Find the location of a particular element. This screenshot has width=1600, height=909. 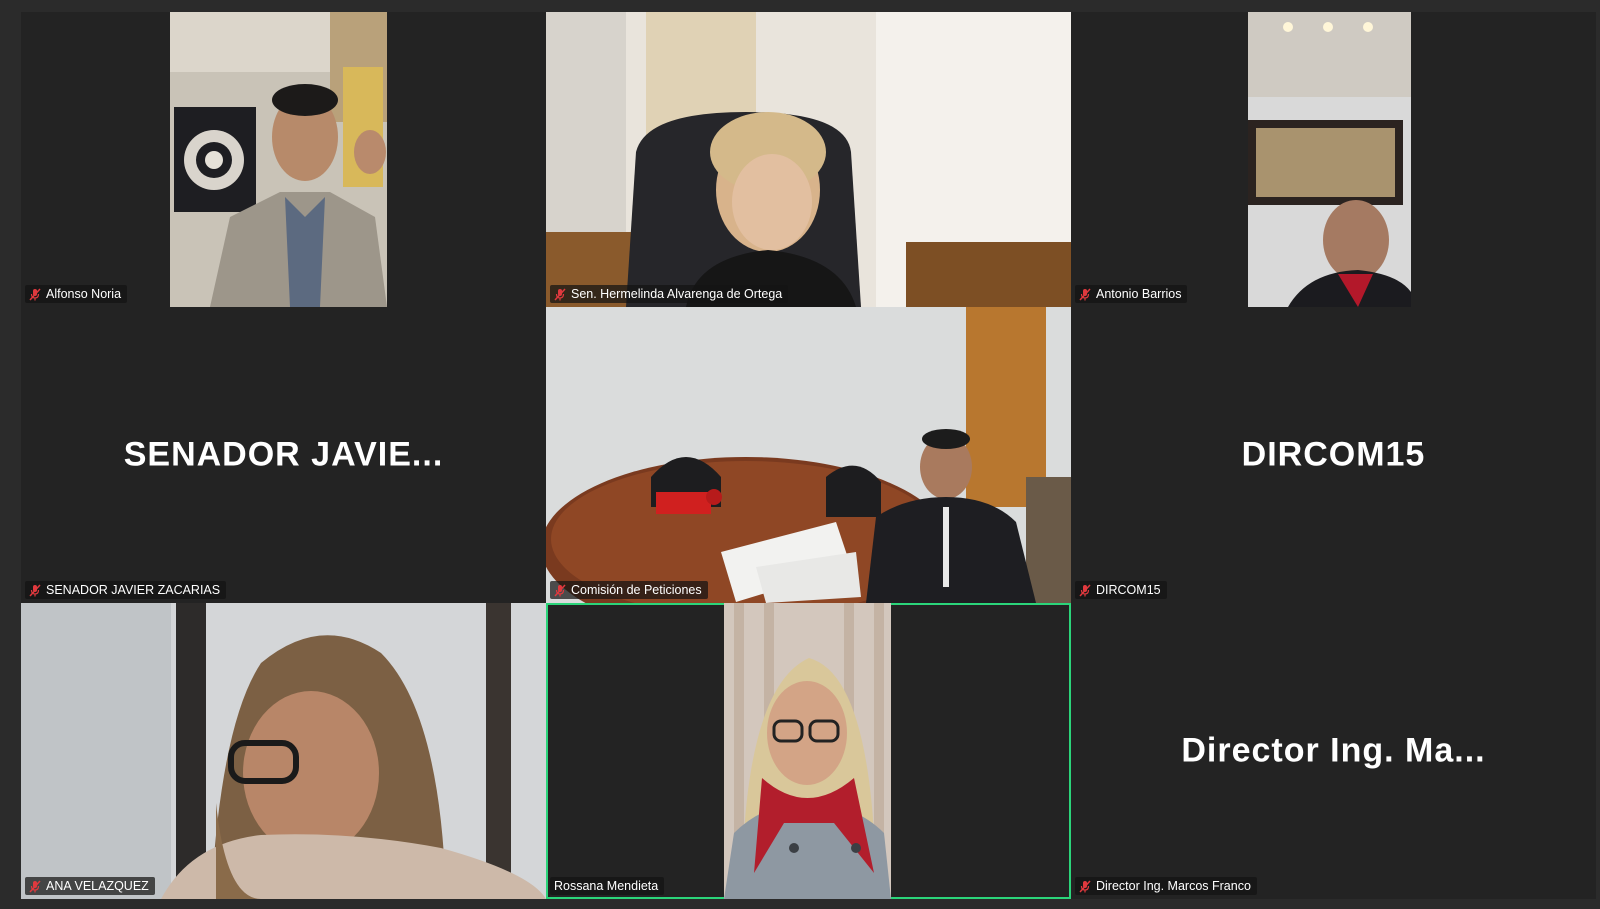

left-gutter is located at coordinates (10, 454).